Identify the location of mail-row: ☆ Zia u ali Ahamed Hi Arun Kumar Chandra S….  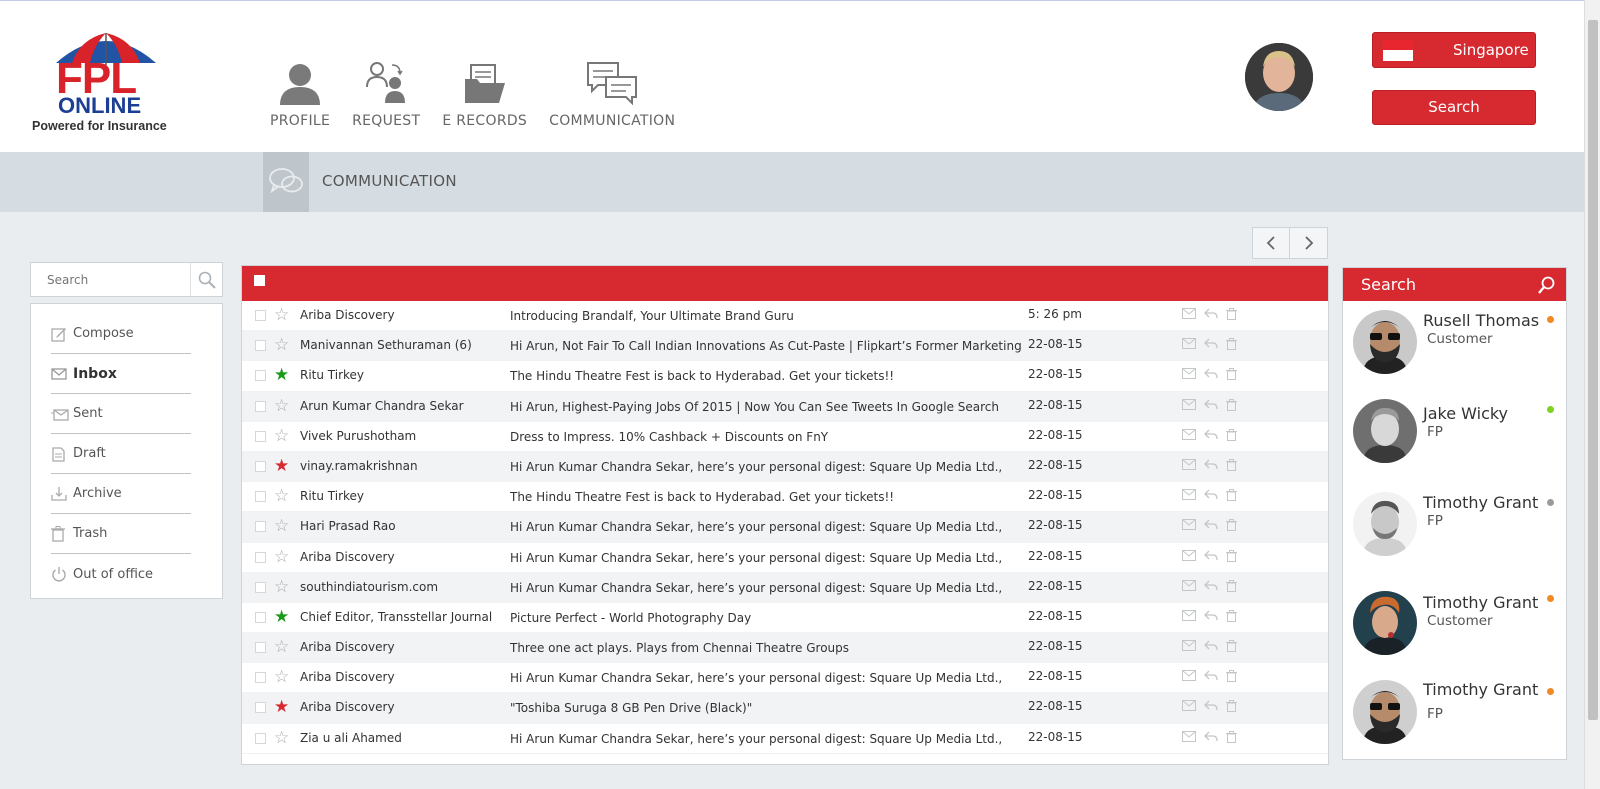
(785, 739).